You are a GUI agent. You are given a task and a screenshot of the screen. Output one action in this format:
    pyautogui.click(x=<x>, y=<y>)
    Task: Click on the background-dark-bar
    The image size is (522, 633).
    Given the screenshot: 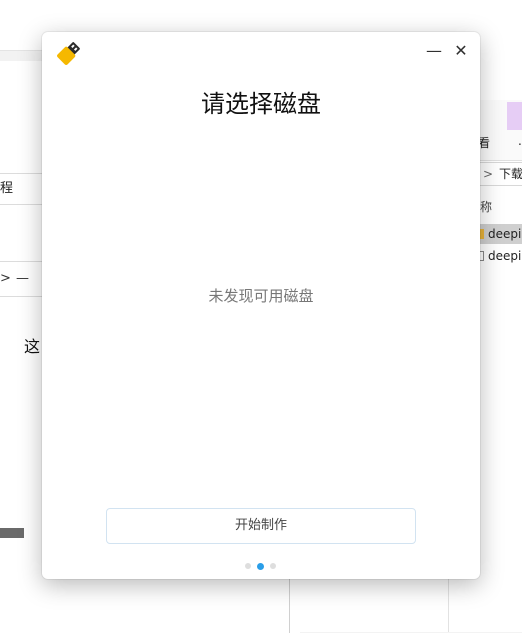 What is the action you would take?
    pyautogui.click(x=12, y=533)
    